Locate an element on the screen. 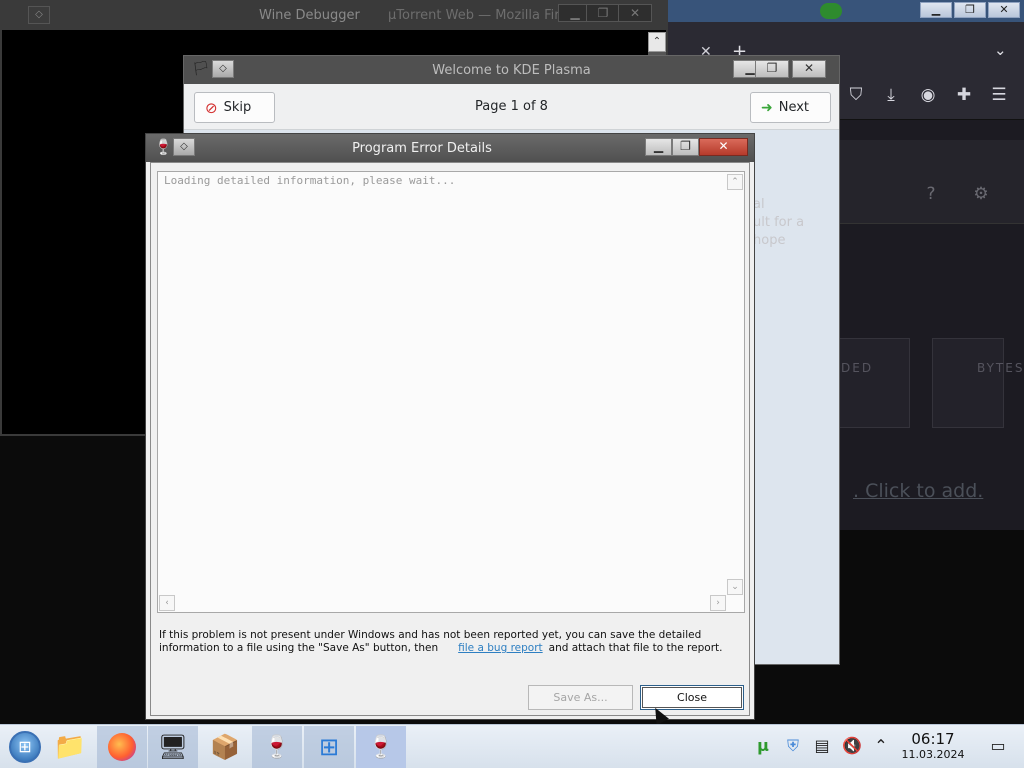  download-icon: ⤓ is located at coordinates (891, 95).